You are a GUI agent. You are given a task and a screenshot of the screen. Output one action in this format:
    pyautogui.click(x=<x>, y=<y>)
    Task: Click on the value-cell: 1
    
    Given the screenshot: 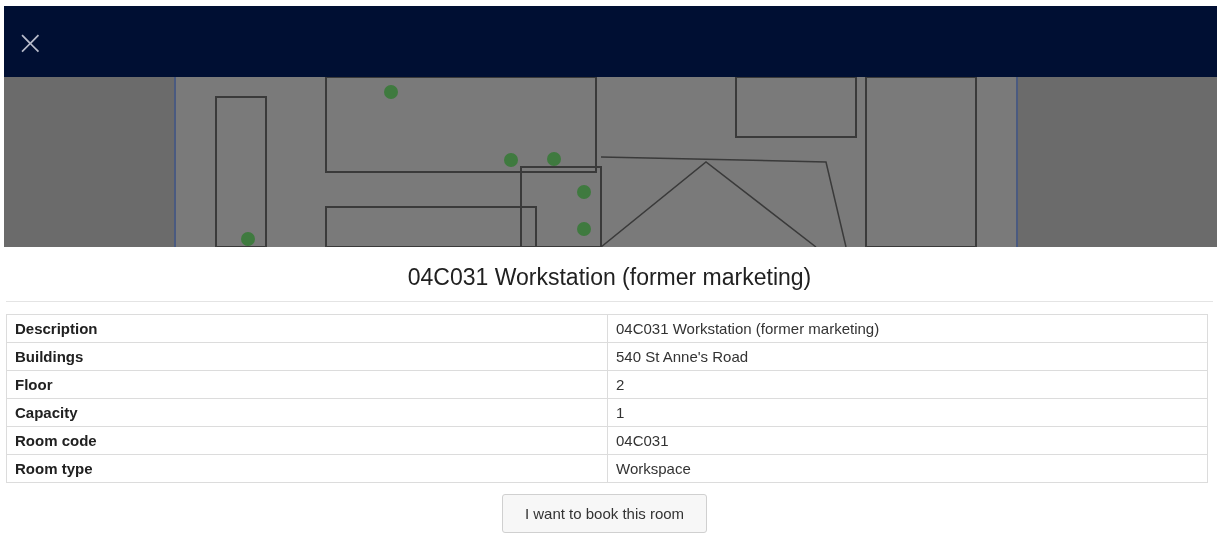 What is the action you would take?
    pyautogui.click(x=907, y=412)
    